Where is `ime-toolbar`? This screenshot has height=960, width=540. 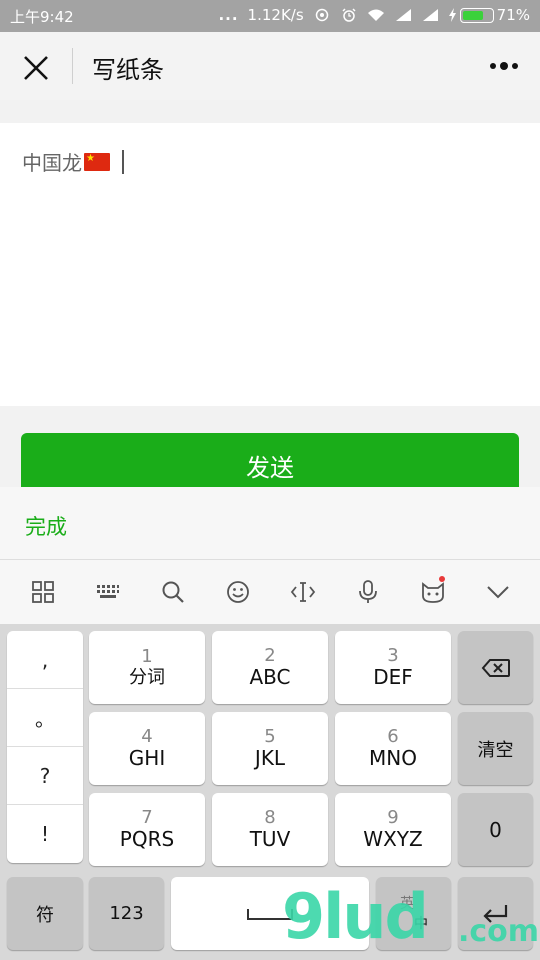
ime-toolbar is located at coordinates (270, 592).